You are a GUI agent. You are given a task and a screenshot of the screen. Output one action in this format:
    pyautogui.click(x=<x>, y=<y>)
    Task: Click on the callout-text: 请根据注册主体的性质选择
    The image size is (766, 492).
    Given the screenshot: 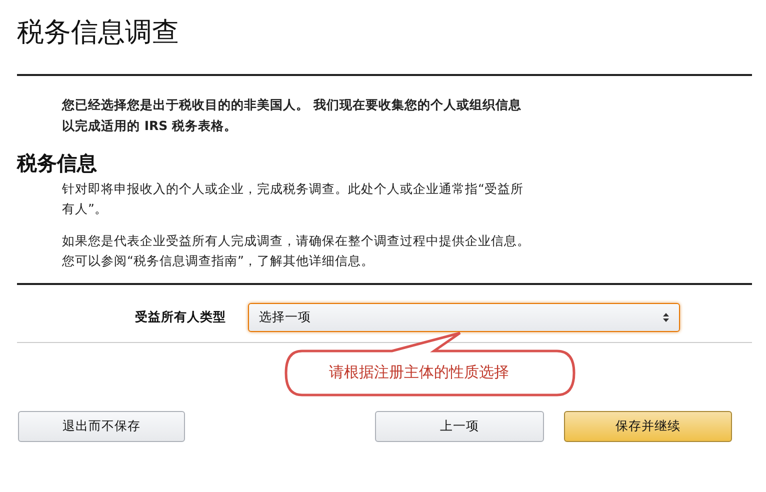 What is the action you would take?
    pyautogui.click(x=419, y=372)
    